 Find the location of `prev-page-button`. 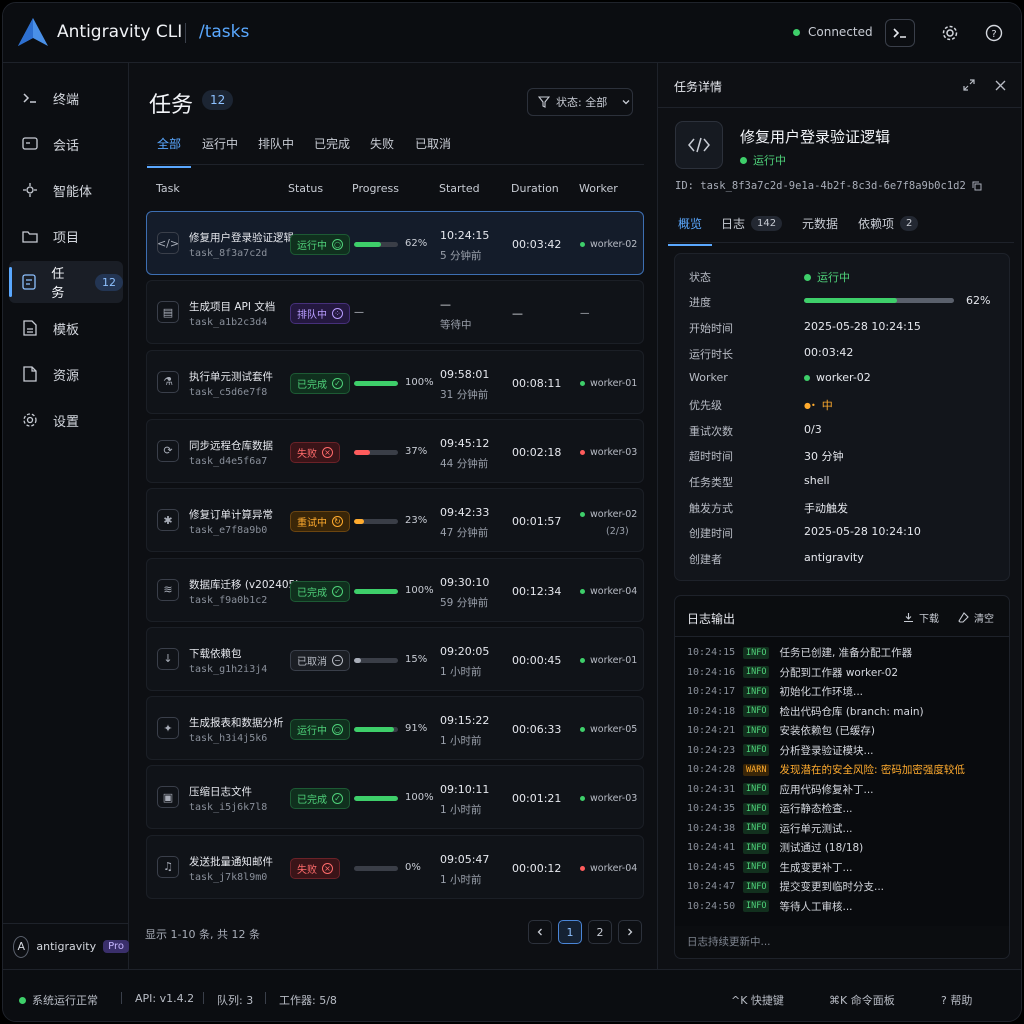

prev-page-button is located at coordinates (540, 932).